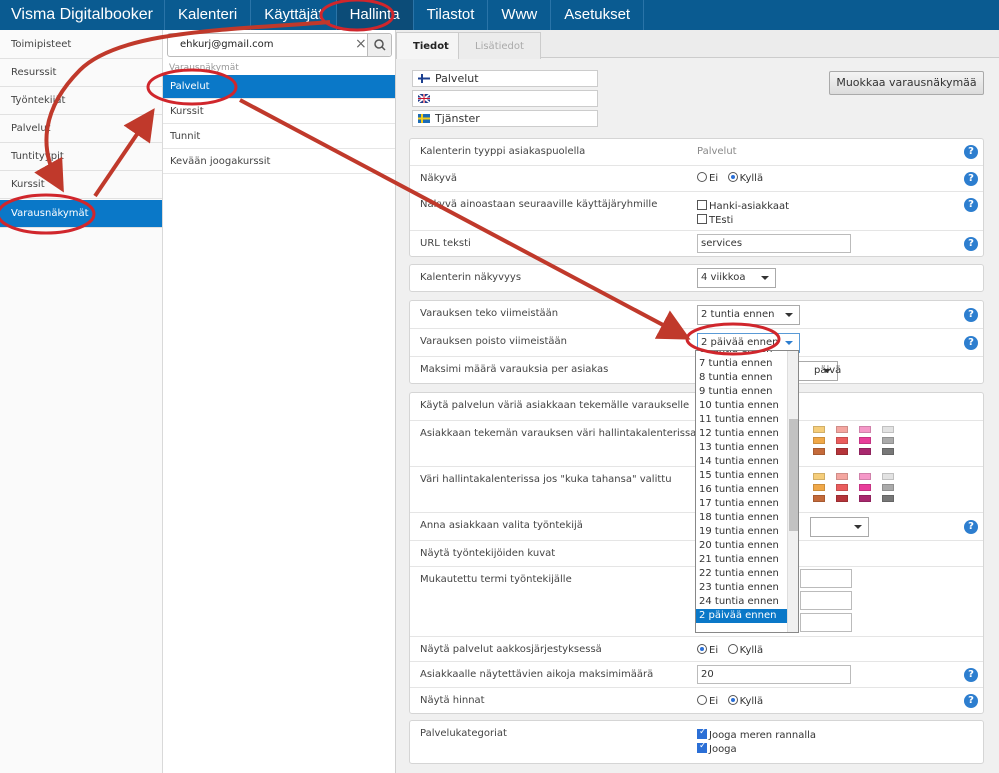  What do you see at coordinates (747, 518) in the screenshot?
I see `dropdown-option: 18 tuntia ennen` at bounding box center [747, 518].